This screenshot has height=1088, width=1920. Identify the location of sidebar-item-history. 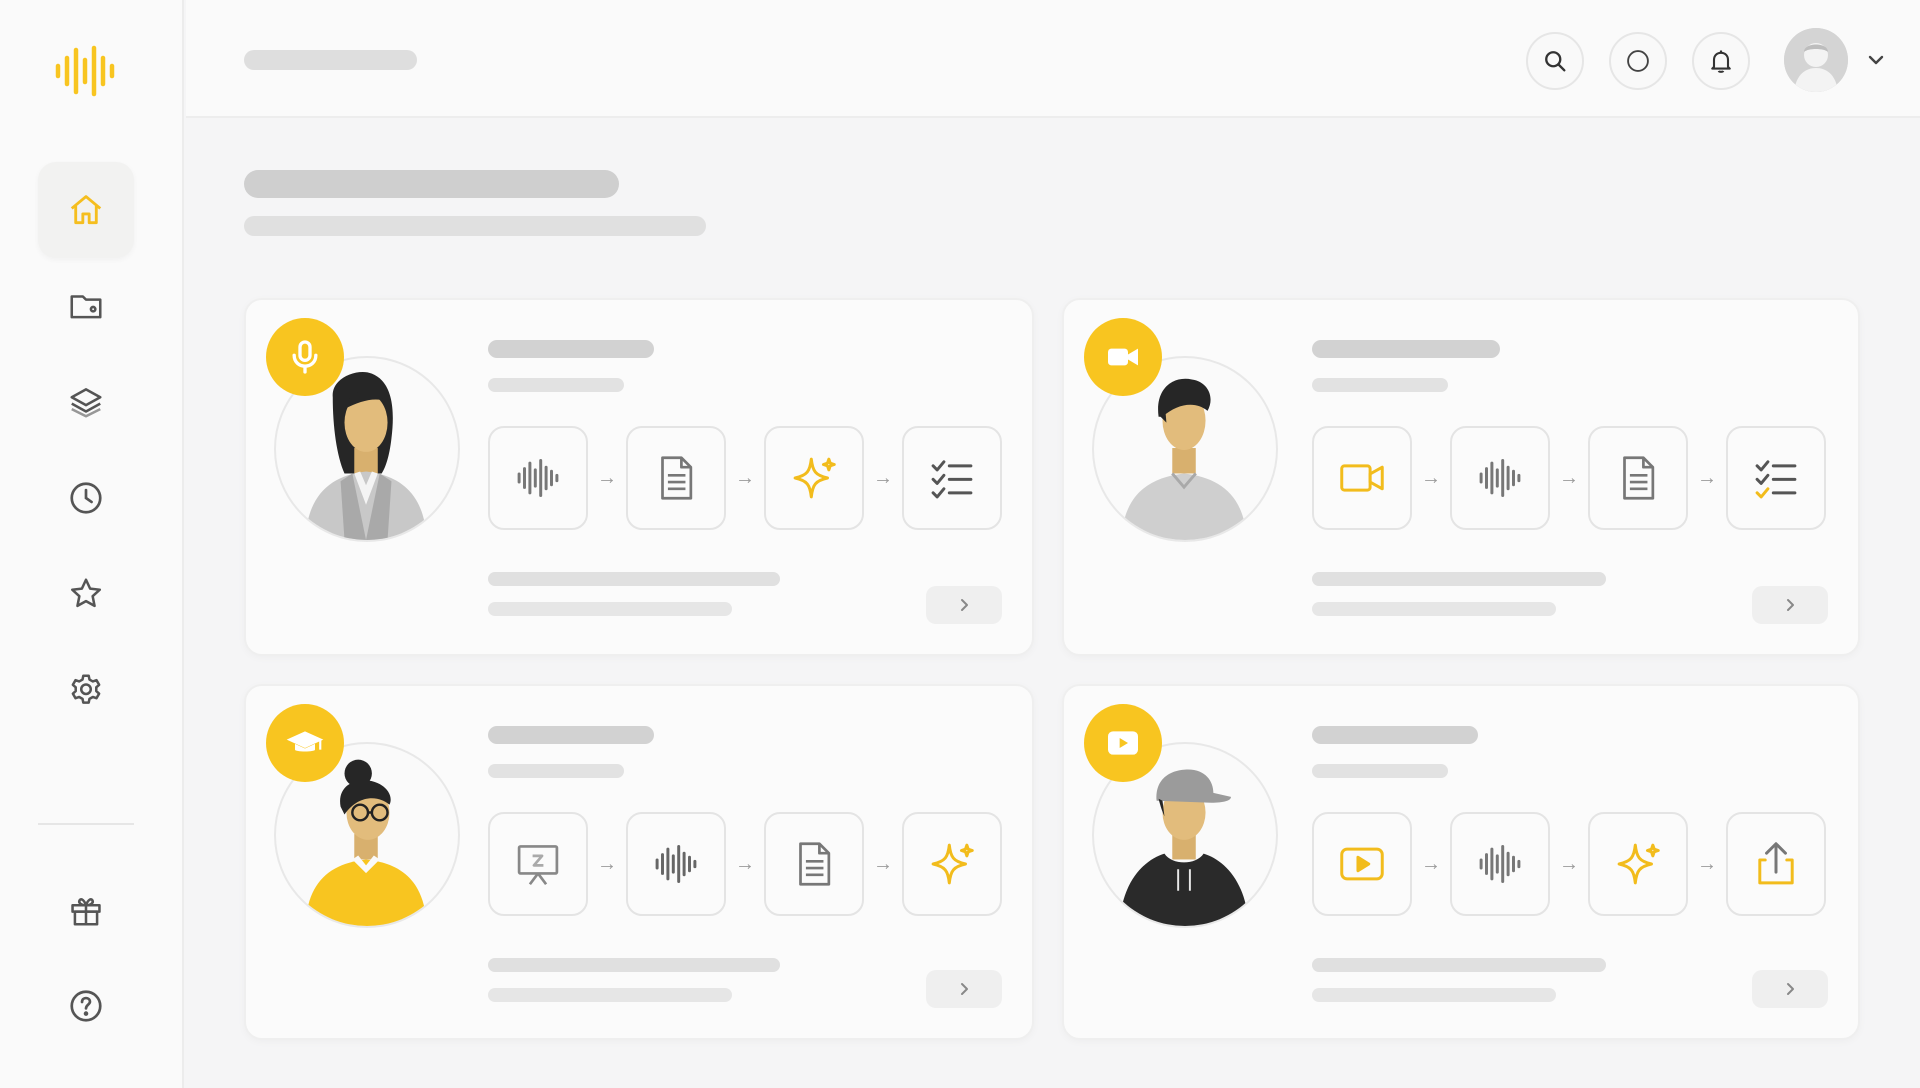
(86, 498).